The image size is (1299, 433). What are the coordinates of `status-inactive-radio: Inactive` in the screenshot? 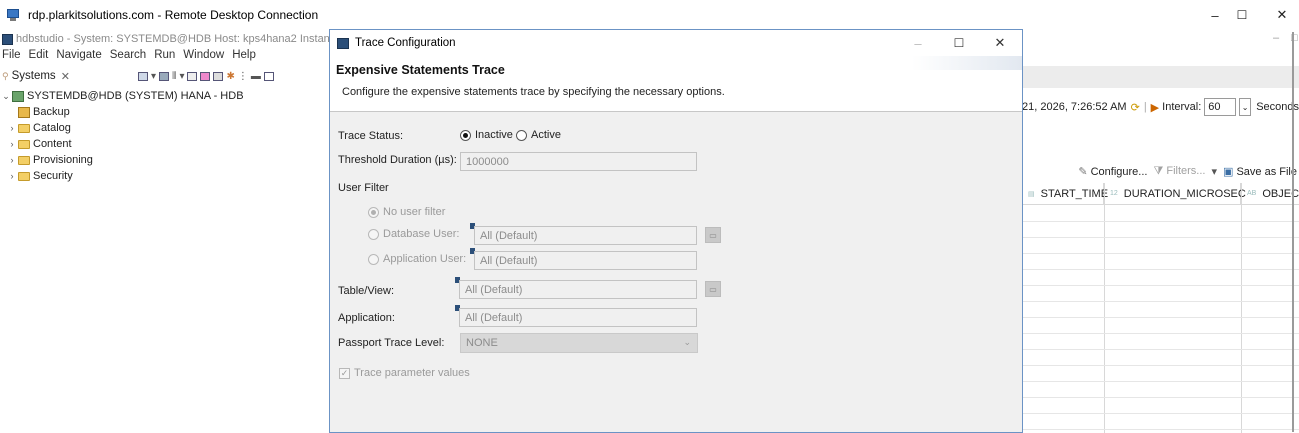 It's located at (486, 135).